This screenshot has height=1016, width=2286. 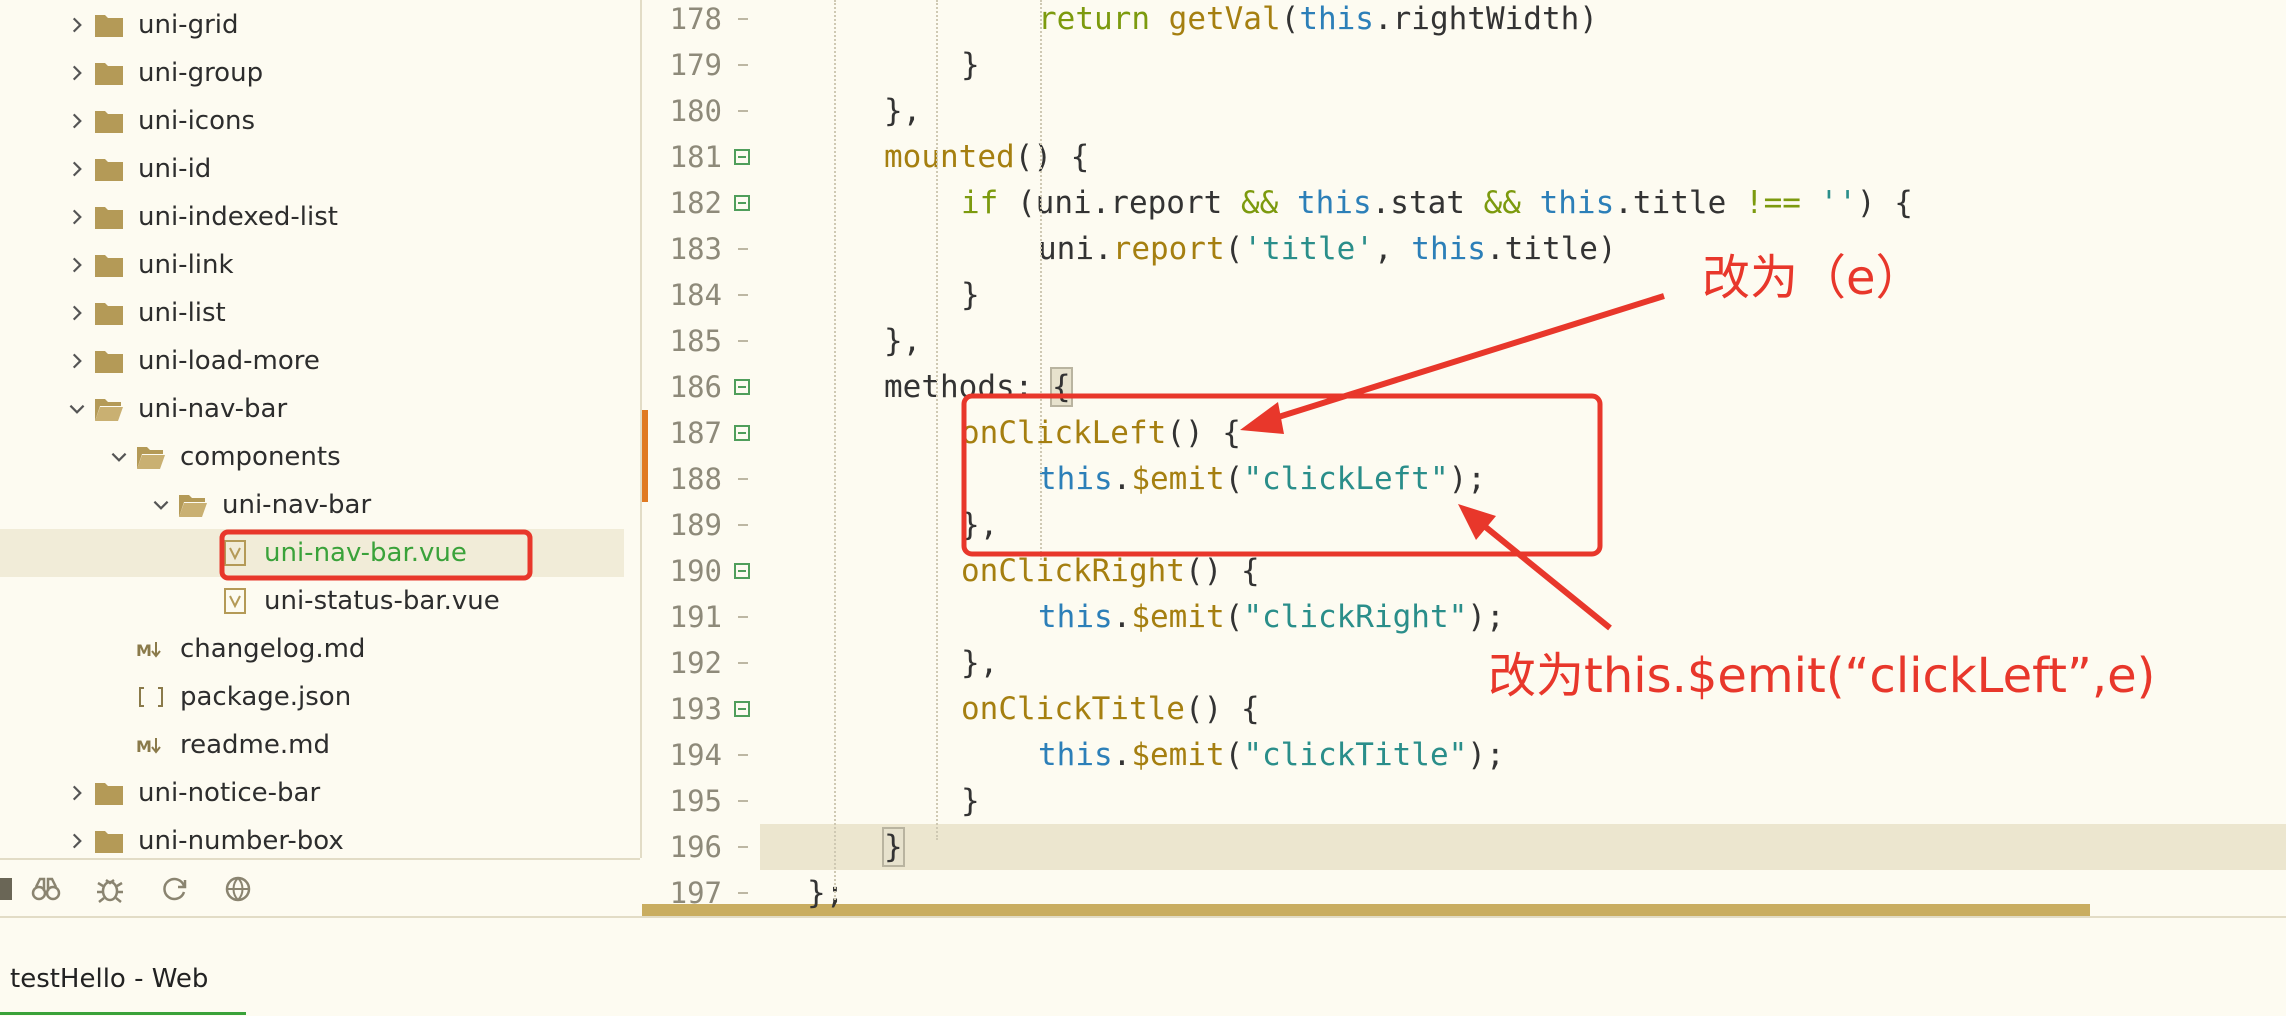 What do you see at coordinates (312, 265) in the screenshot?
I see `tree-item: uni-link` at bounding box center [312, 265].